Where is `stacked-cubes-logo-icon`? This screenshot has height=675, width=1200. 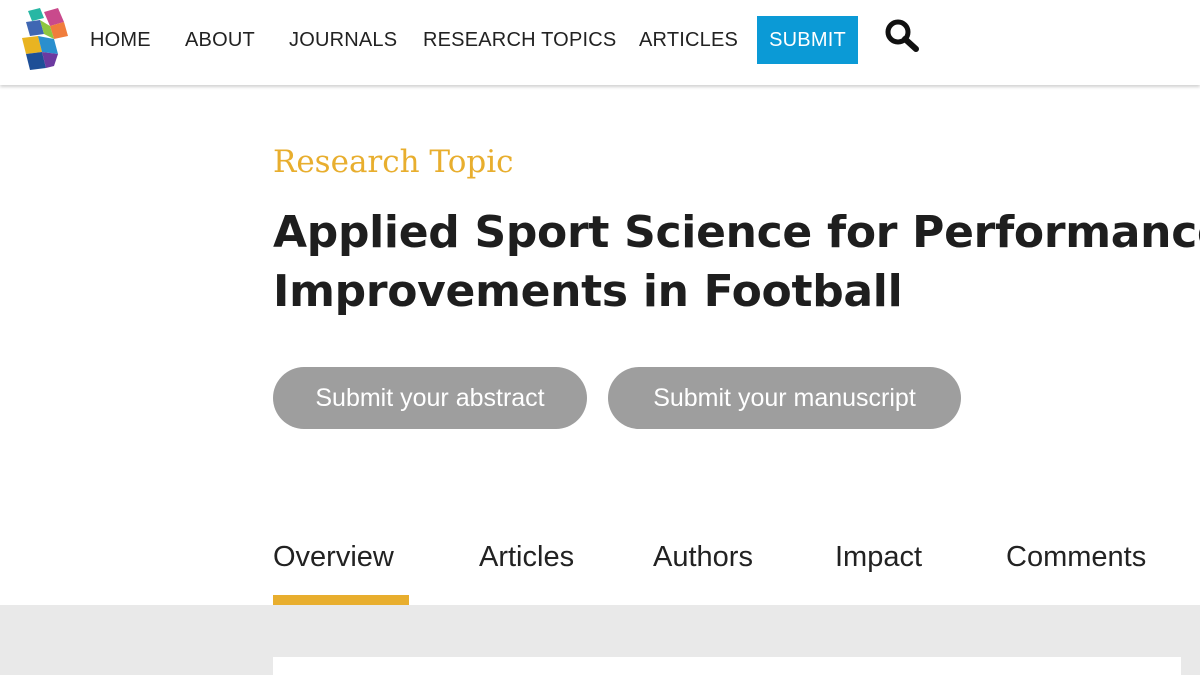
stacked-cubes-logo-icon is located at coordinates (44, 39).